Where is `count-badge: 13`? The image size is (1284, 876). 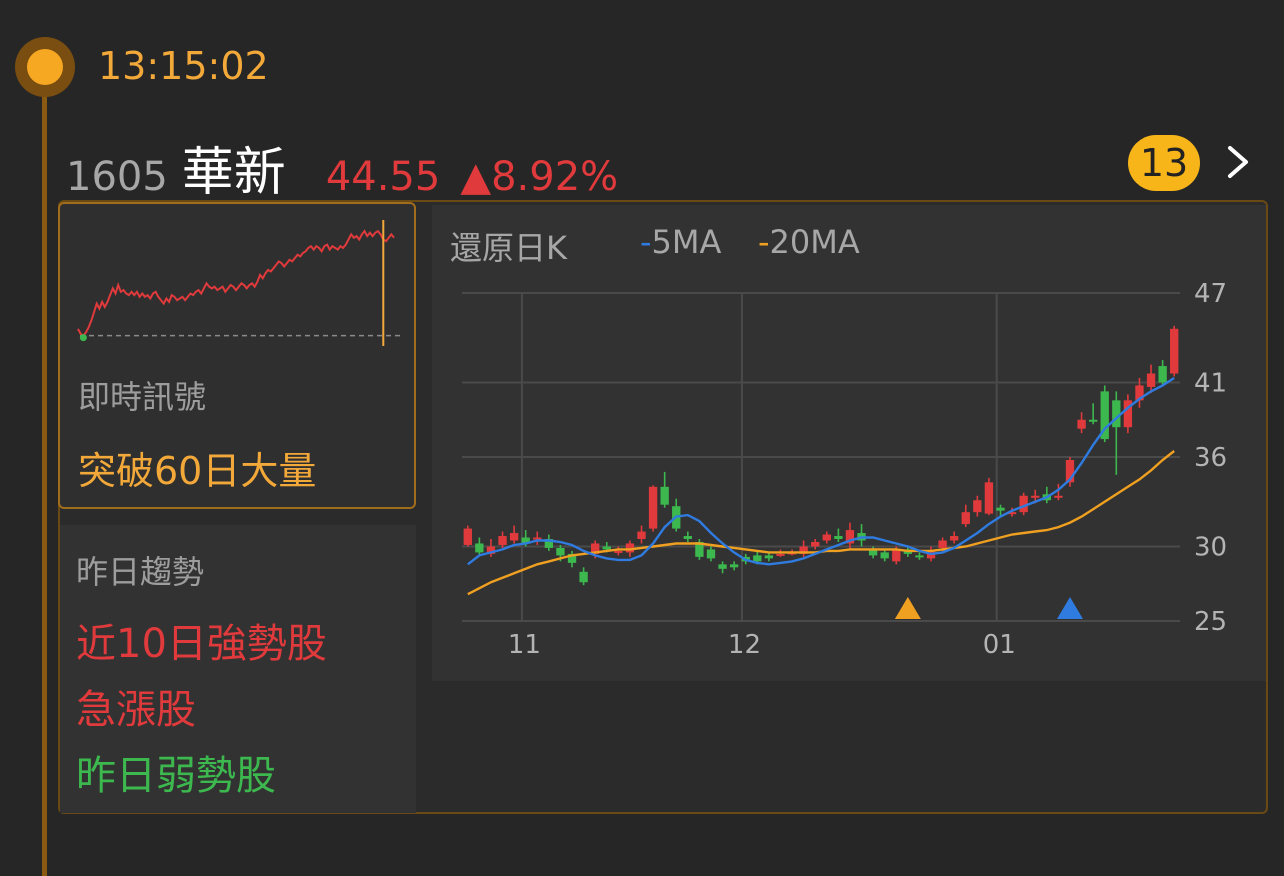 count-badge: 13 is located at coordinates (1164, 163).